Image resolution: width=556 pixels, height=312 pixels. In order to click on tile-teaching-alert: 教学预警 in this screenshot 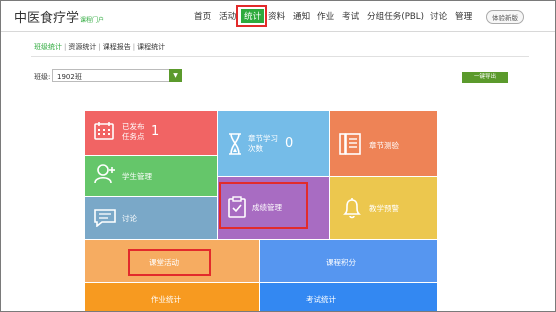, I will do `click(383, 208)`.